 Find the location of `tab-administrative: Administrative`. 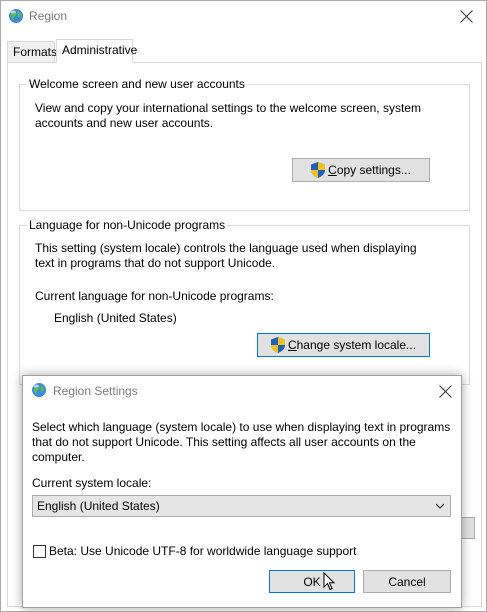

tab-administrative: Administrative is located at coordinates (96, 51).